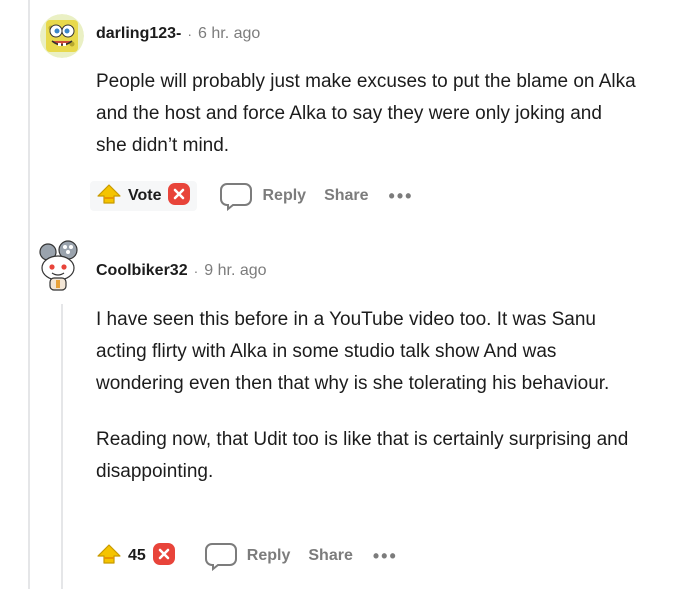 The width and height of the screenshot is (673, 589). What do you see at coordinates (235, 271) in the screenshot?
I see `timestamp: 9 hr. ago` at bounding box center [235, 271].